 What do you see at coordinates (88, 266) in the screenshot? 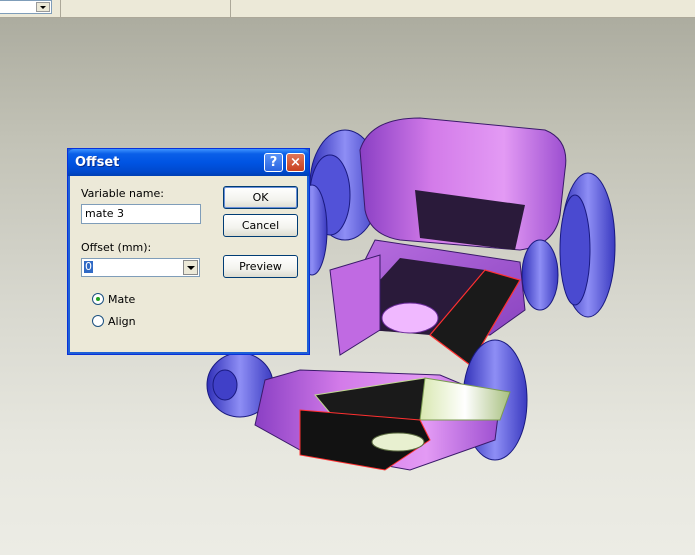
I see `offset-value: 0` at bounding box center [88, 266].